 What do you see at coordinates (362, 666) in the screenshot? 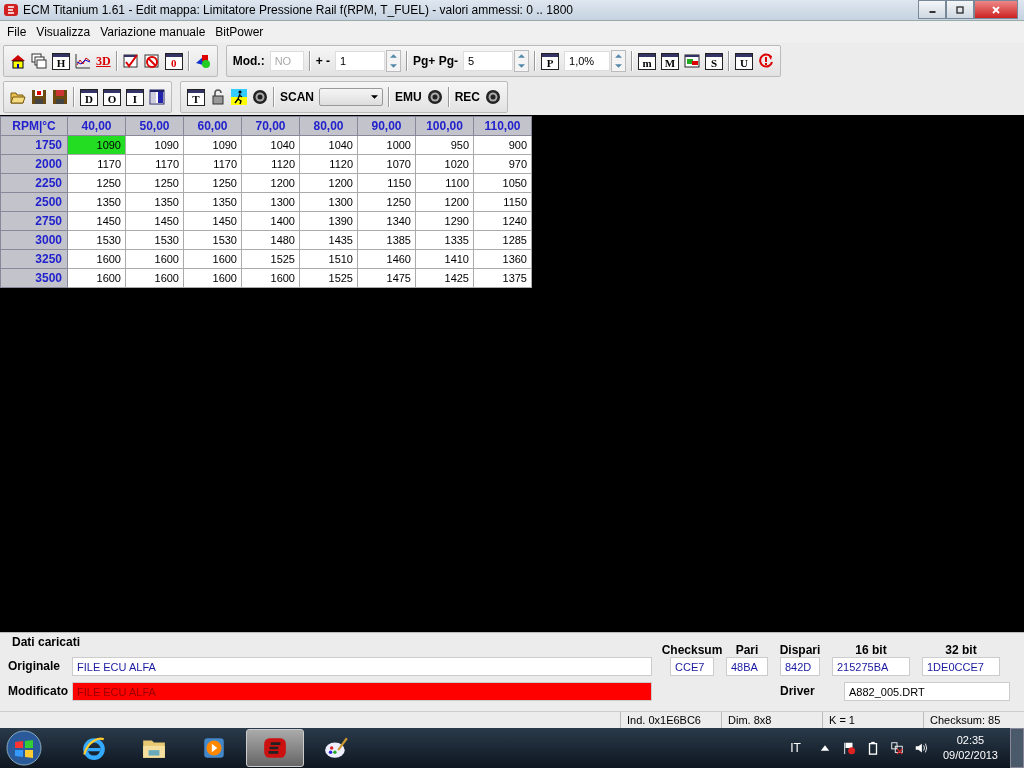
I see `original-field: FILE ECU ALFA` at bounding box center [362, 666].